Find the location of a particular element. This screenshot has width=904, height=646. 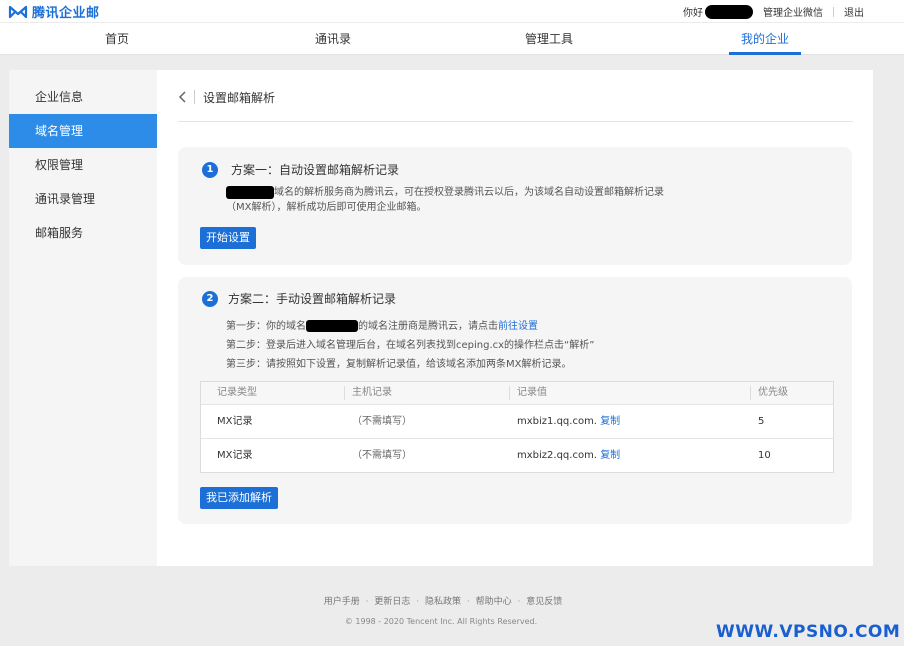

cell-value: mxbiz1.qq.com. 复制 is located at coordinates (568, 422).